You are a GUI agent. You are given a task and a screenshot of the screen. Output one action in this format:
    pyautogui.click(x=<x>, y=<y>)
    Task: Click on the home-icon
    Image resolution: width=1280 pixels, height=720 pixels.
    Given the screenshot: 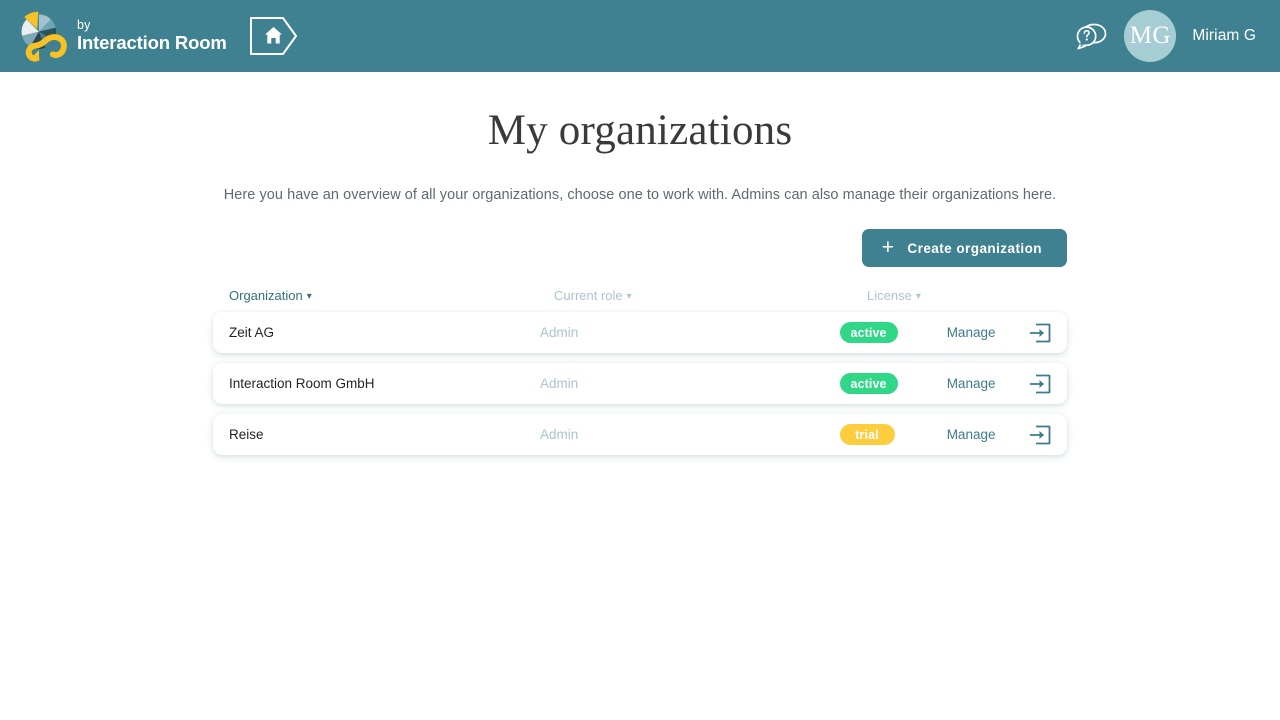 What is the action you would take?
    pyautogui.click(x=274, y=36)
    